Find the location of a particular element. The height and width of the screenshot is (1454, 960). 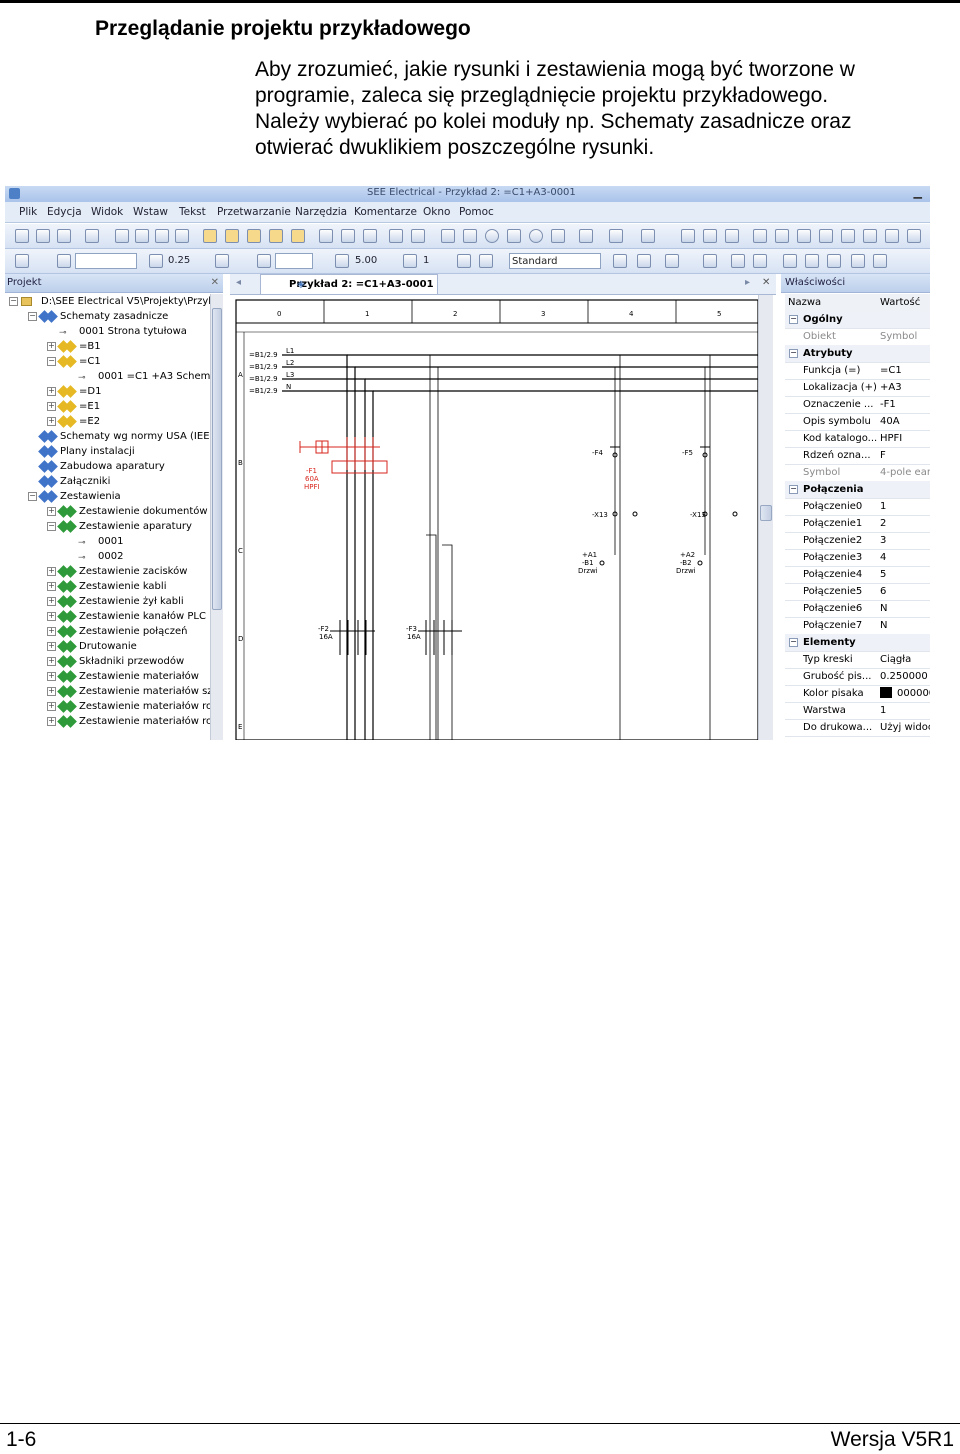

tree-item: + =D1 is located at coordinates (107, 391).